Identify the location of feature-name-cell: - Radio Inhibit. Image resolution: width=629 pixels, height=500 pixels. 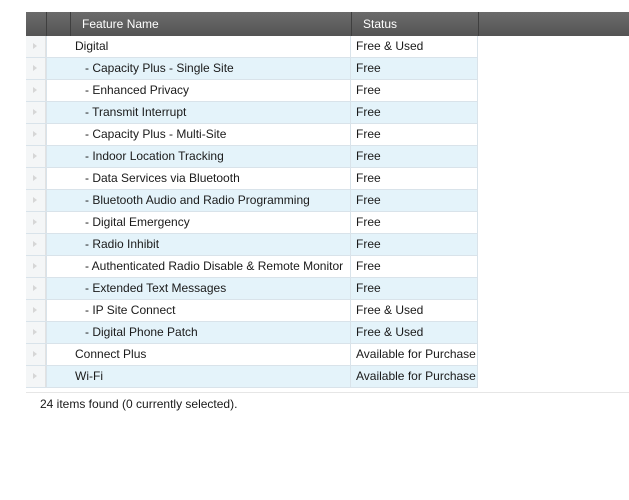
(198, 244).